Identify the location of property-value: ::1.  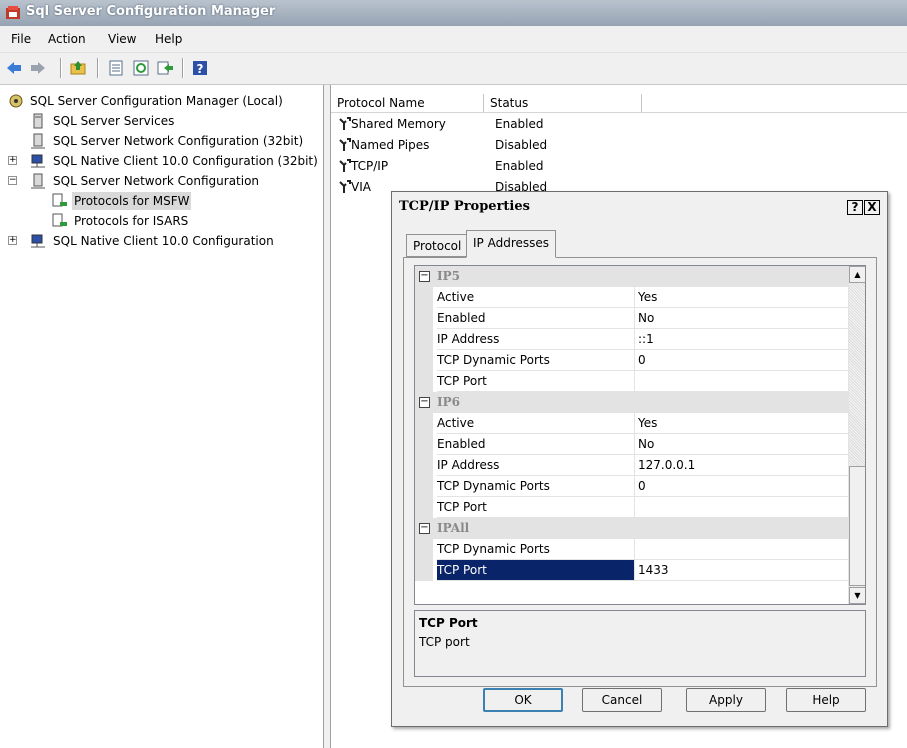
(741, 339).